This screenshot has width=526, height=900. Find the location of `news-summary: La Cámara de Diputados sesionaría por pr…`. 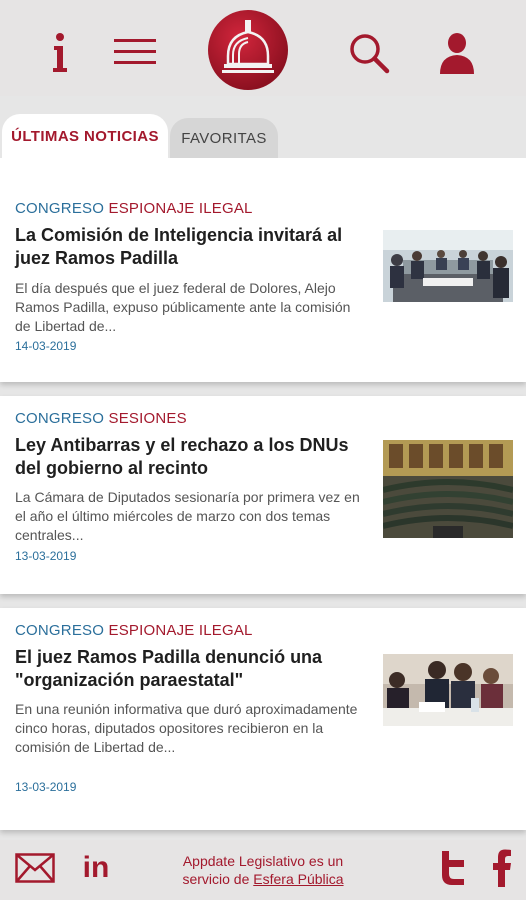

news-summary: La Cámara de Diputados sesionaría por pr… is located at coordinates (187, 516).